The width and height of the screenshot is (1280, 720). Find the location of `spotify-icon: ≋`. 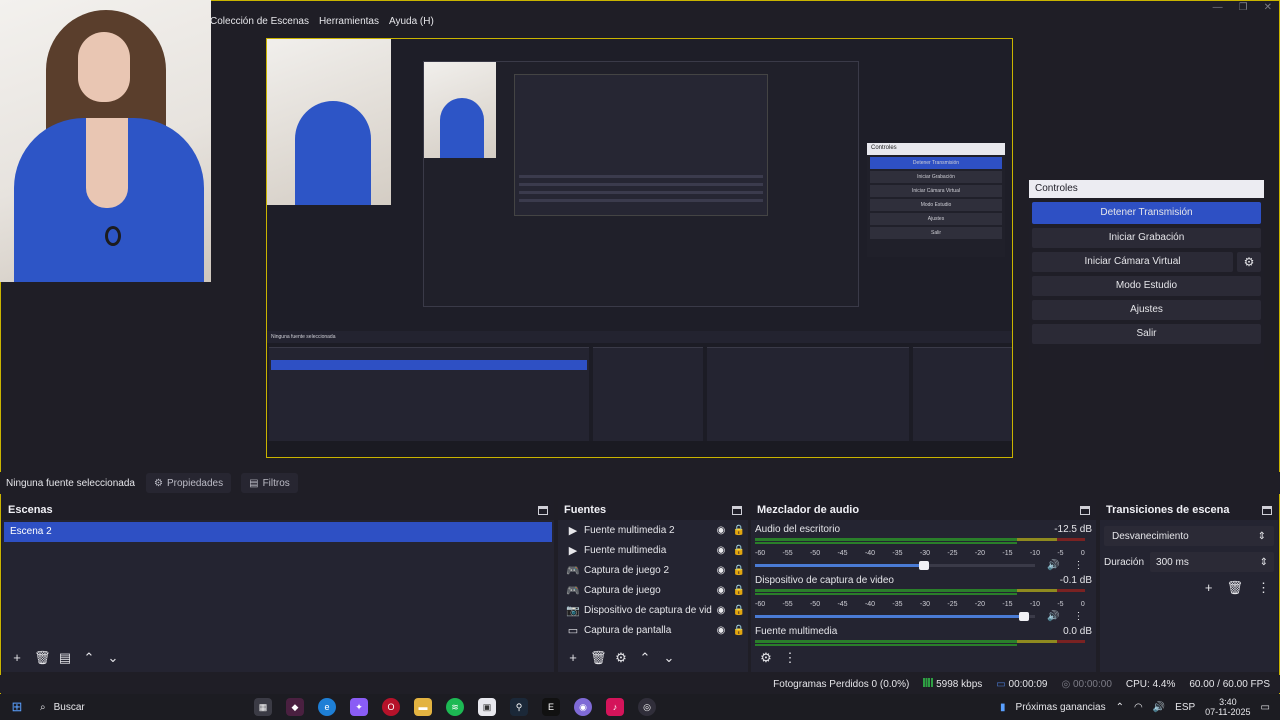

spotify-icon: ≋ is located at coordinates (455, 707).